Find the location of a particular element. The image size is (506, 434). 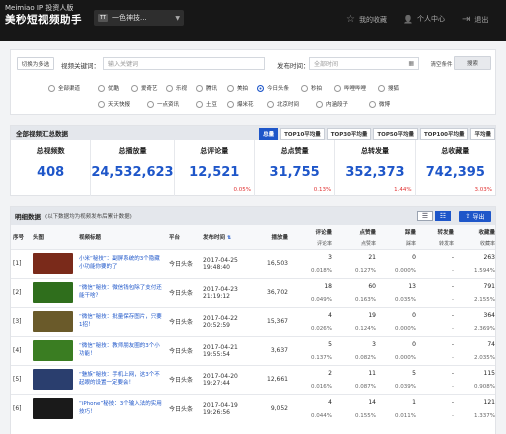

brand: Meimiao IP 投资人版 美秒短视频助手 is located at coordinates (43, 15).